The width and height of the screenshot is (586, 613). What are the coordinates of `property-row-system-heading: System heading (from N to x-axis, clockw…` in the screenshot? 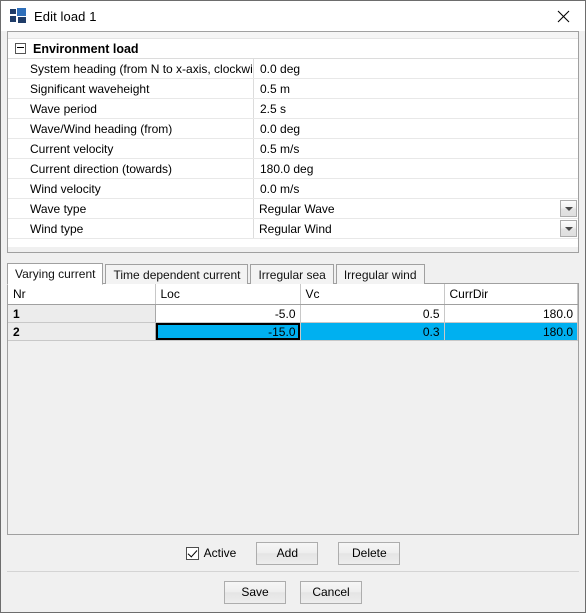 It's located at (293, 69).